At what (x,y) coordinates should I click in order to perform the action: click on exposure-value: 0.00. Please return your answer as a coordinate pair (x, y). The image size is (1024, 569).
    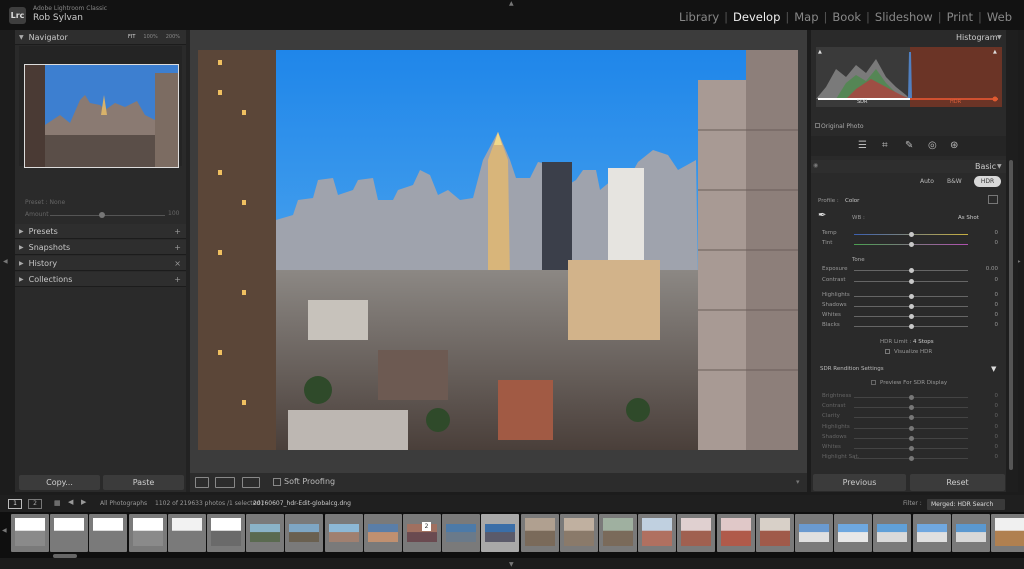
    Looking at the image, I should click on (992, 269).